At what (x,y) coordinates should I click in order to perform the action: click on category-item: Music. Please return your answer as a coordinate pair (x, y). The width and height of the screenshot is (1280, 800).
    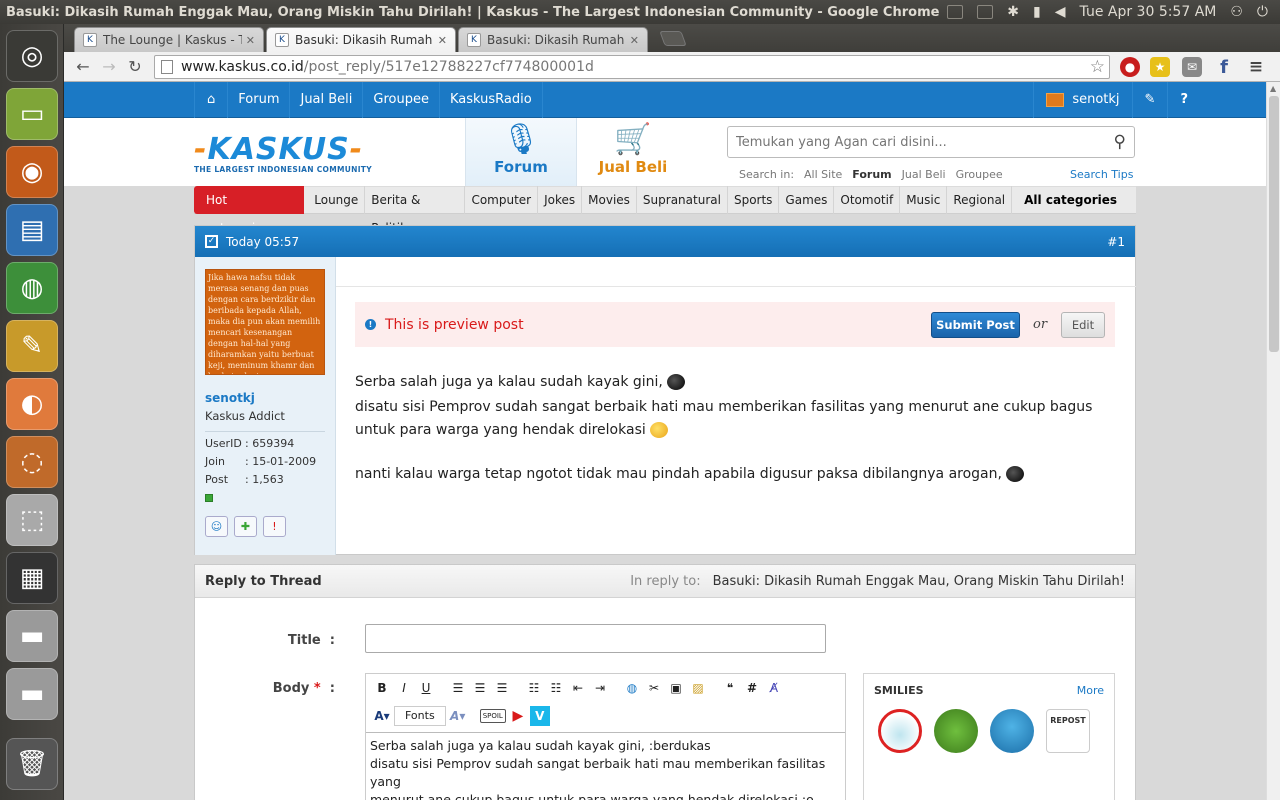
    Looking at the image, I should click on (924, 200).